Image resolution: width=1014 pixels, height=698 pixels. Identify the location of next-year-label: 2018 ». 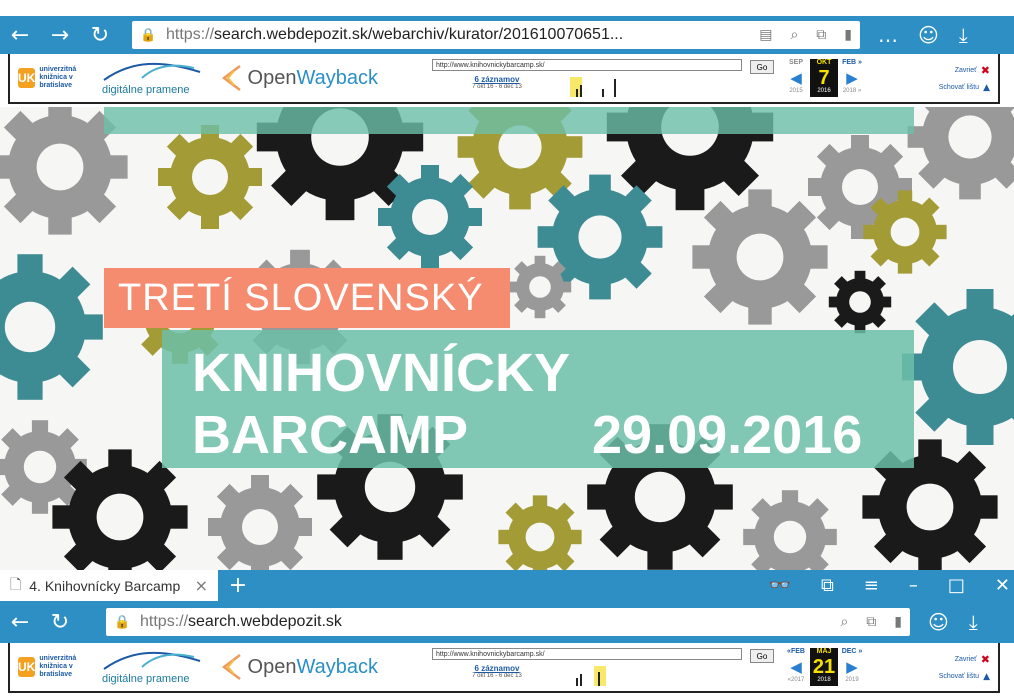
(852, 91).